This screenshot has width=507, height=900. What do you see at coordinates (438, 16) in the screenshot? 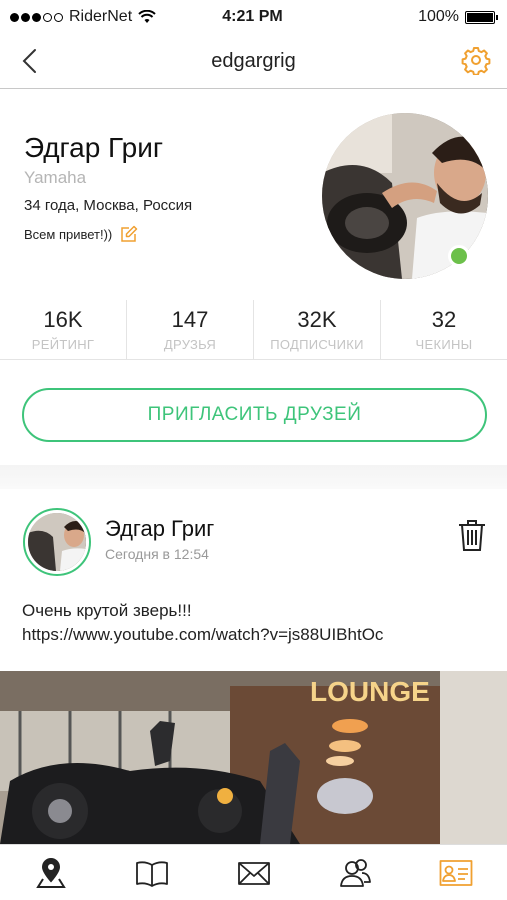
I see `battery-percent: 100%` at bounding box center [438, 16].